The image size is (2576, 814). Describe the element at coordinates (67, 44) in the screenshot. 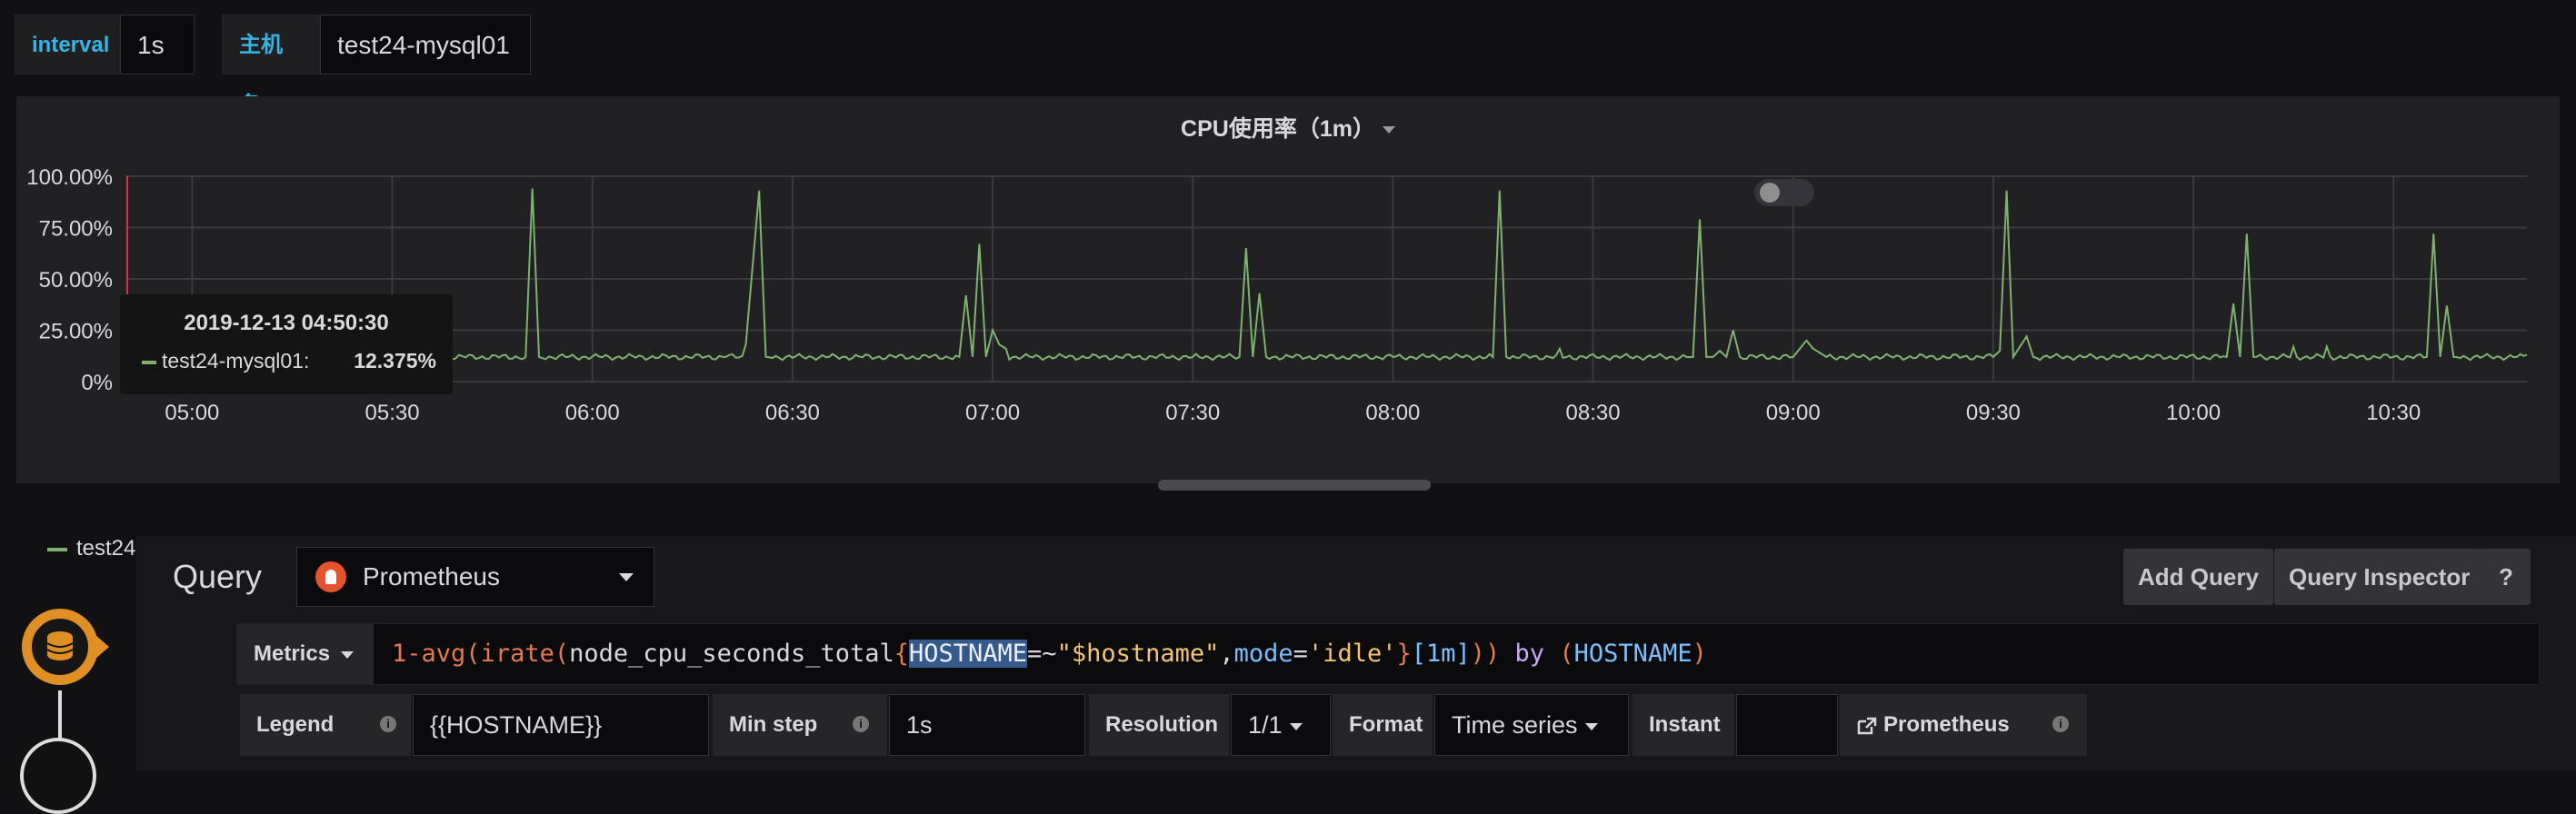

I see `variable-label-interval: interval` at that location.